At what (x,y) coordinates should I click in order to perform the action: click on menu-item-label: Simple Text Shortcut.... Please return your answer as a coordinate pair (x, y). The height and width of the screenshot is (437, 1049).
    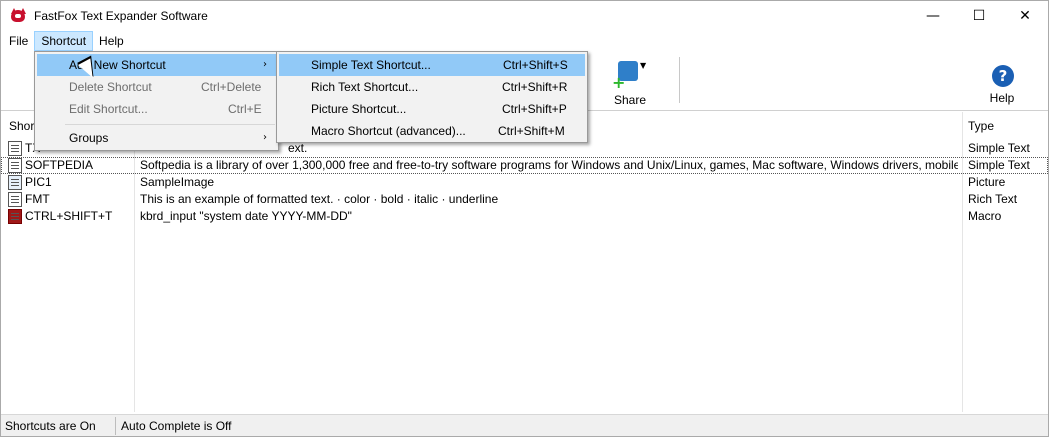
    Looking at the image, I should click on (371, 65).